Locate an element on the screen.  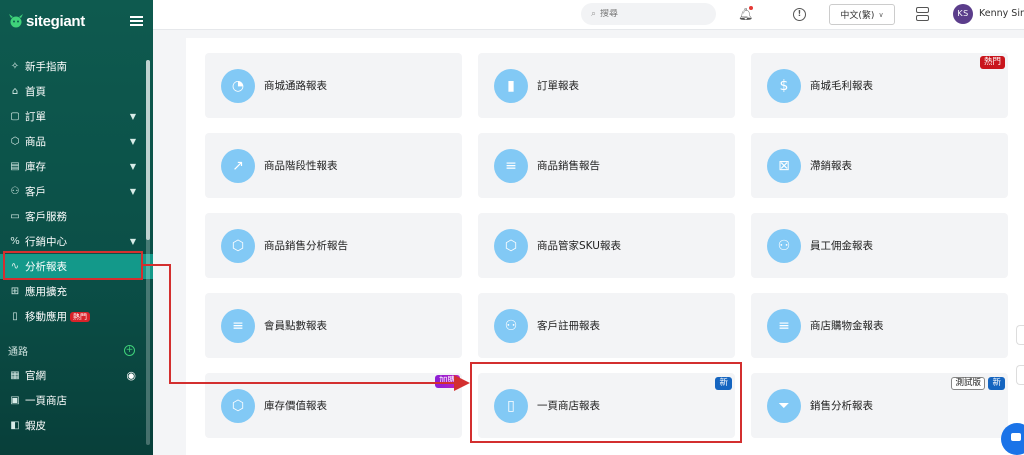
page-store-icon: ▣ is located at coordinates (15, 400).